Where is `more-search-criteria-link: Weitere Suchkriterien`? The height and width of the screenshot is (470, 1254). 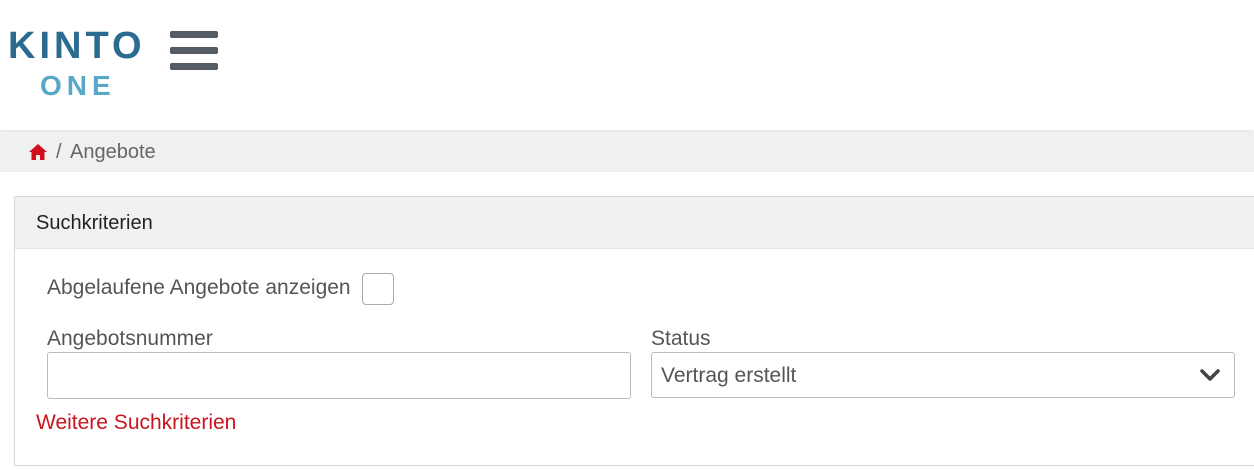
more-search-criteria-link: Weitere Suchkriterien is located at coordinates (136, 423).